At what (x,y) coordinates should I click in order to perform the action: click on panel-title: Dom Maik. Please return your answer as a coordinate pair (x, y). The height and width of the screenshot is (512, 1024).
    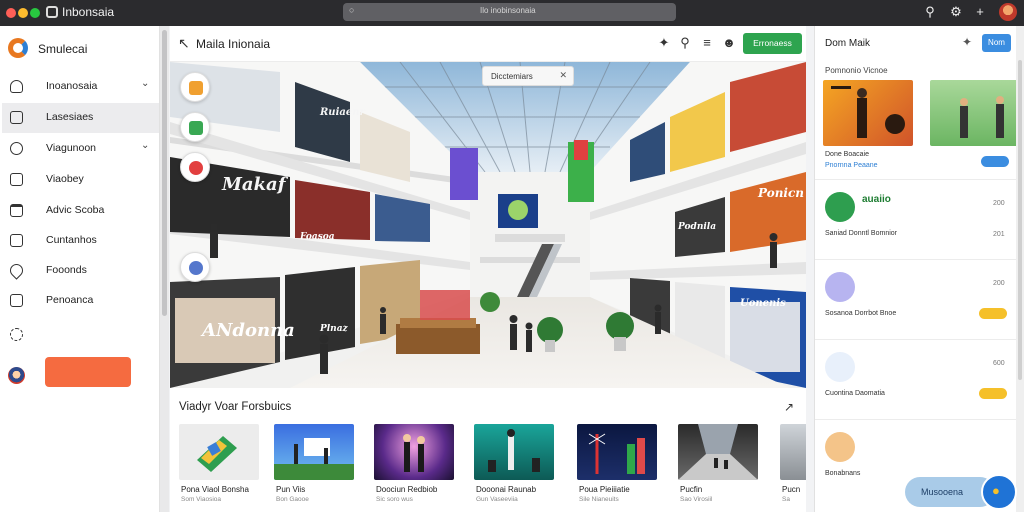
    Looking at the image, I should click on (848, 43).